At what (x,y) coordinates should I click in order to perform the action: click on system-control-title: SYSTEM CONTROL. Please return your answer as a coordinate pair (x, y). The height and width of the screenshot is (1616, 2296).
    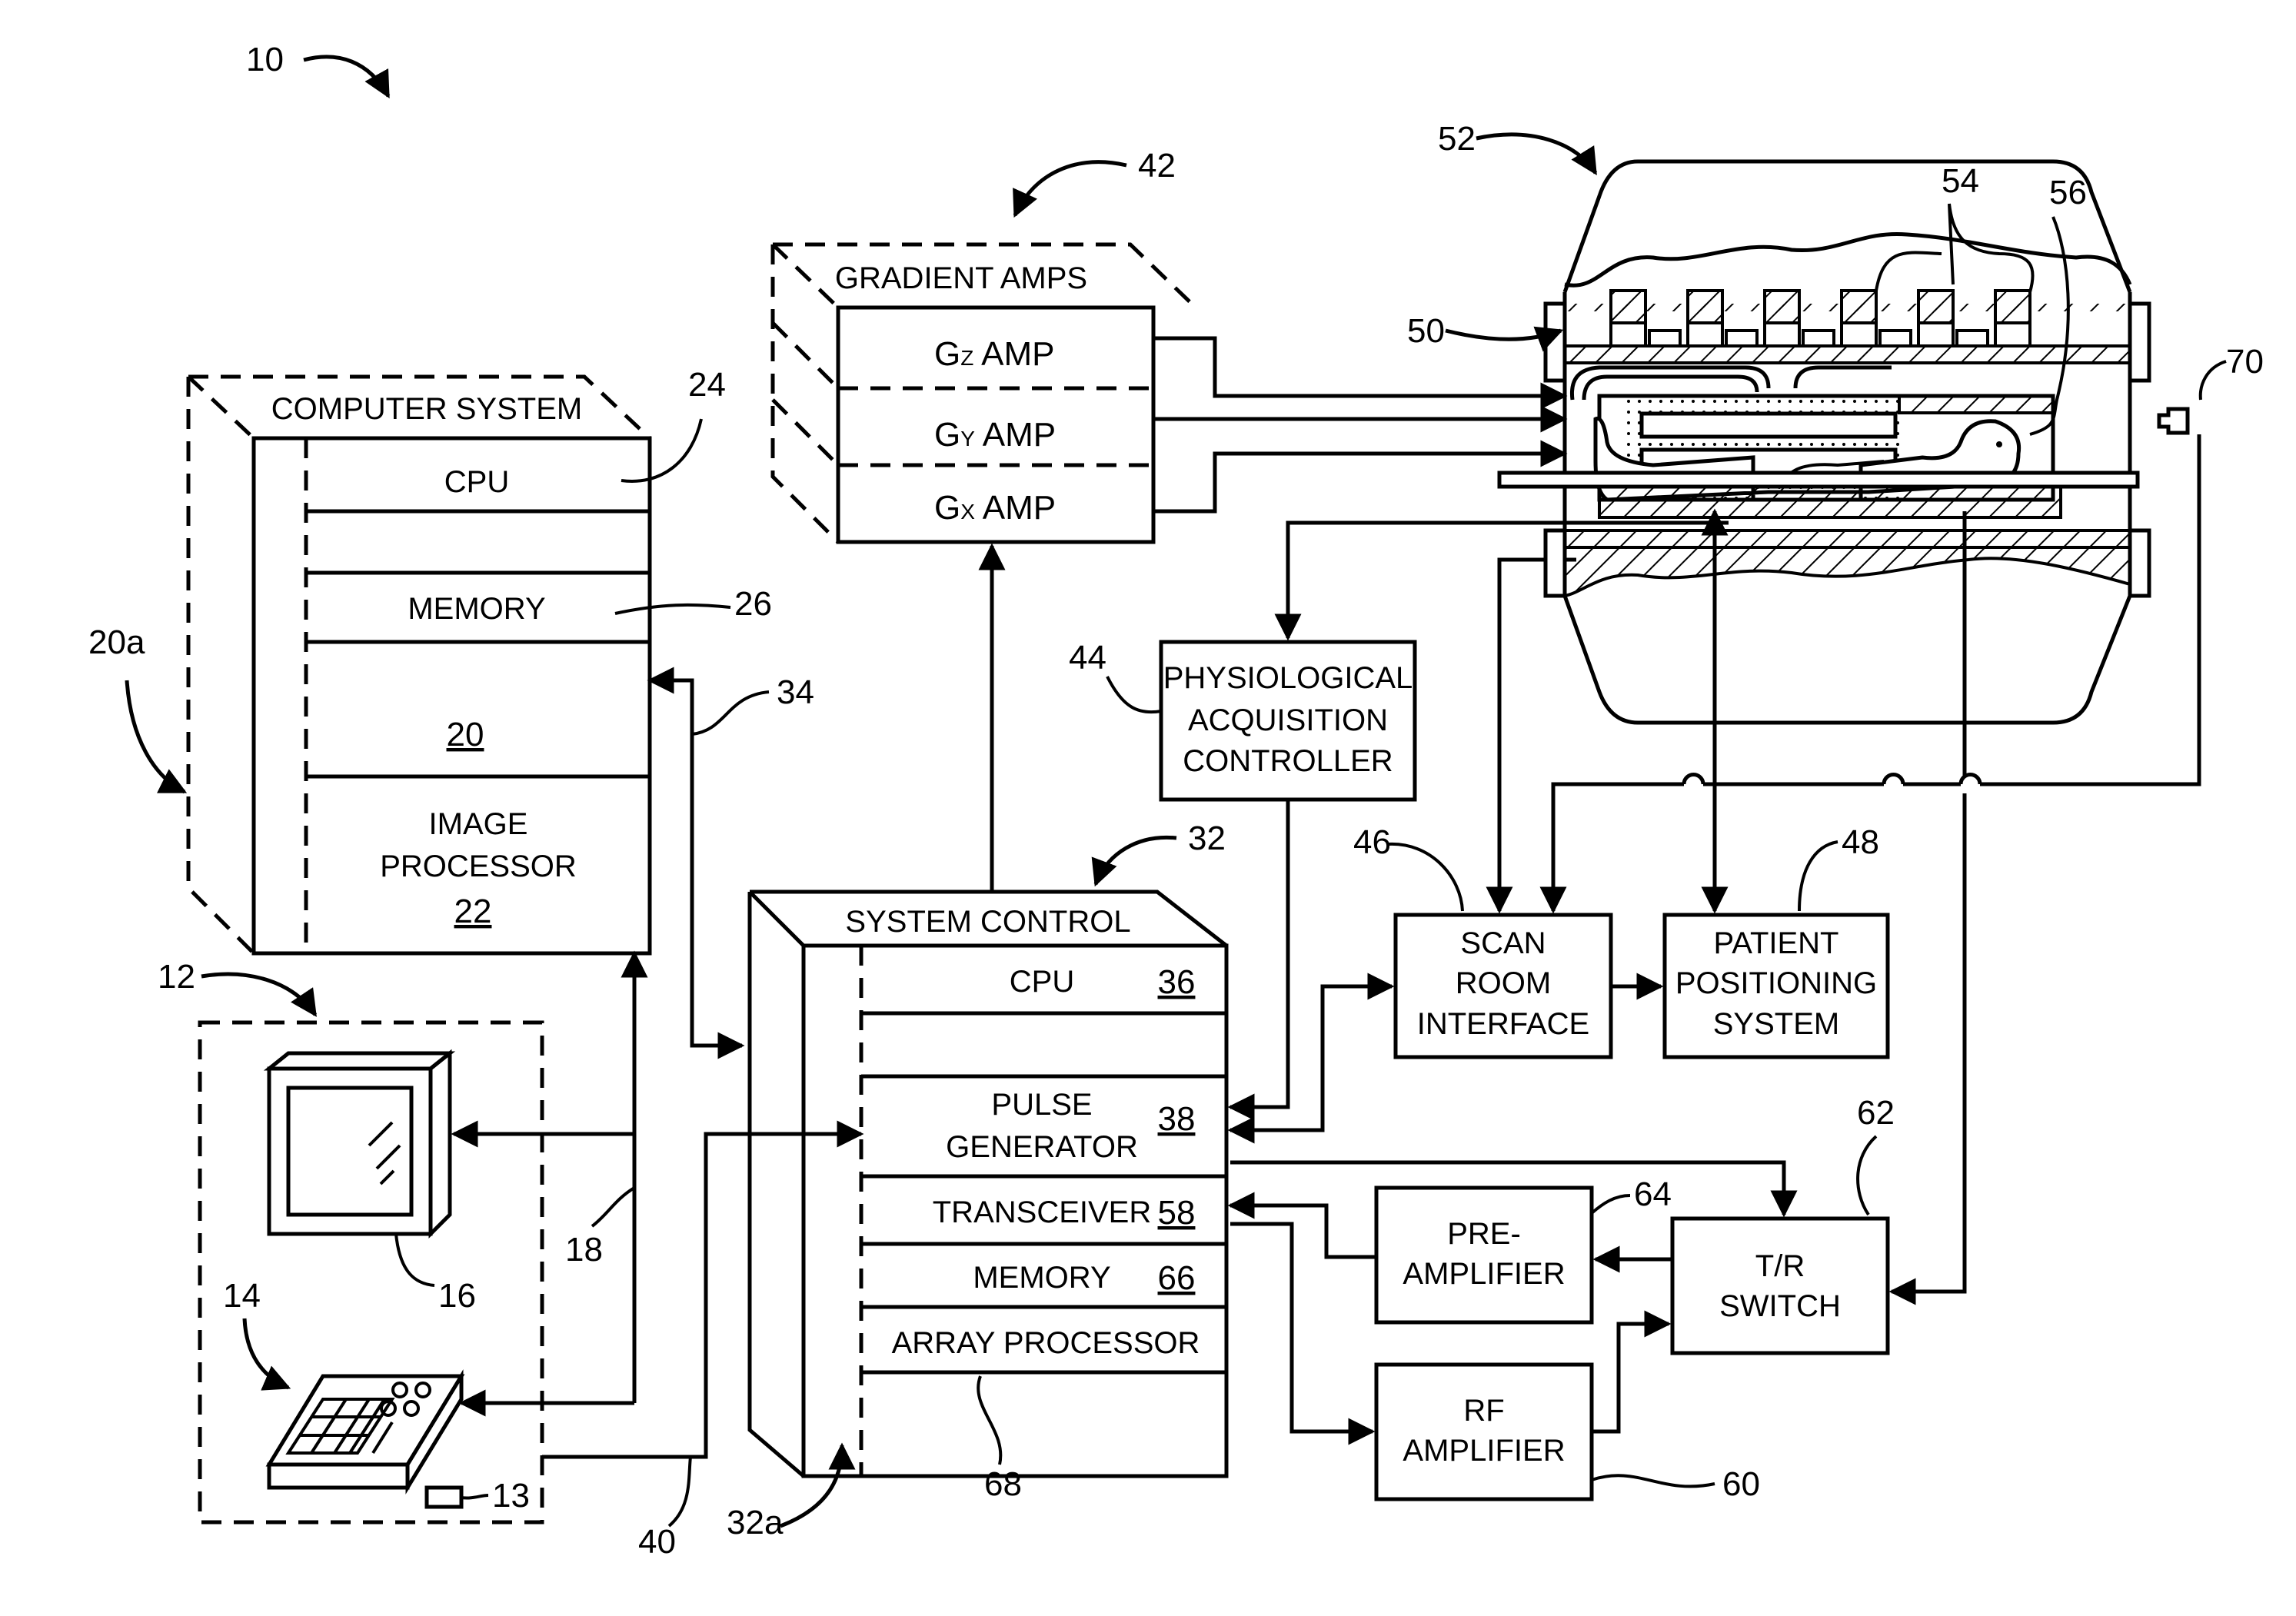
    Looking at the image, I should click on (987, 922).